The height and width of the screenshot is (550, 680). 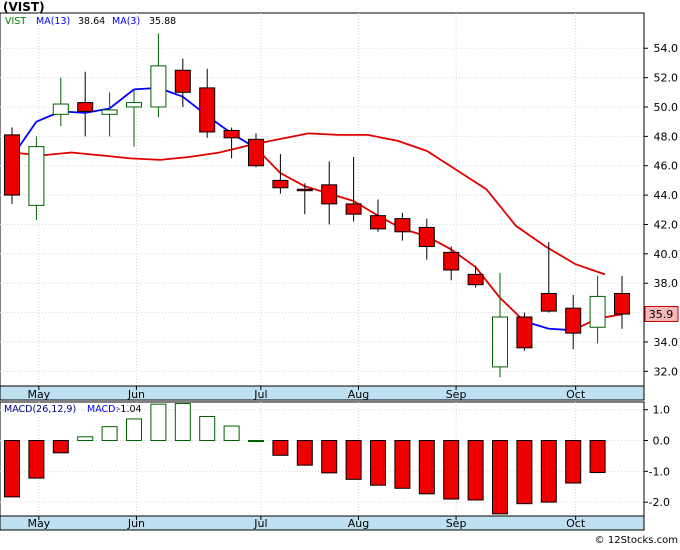 I want to click on legend-symbol: VIST, so click(x=15, y=21).